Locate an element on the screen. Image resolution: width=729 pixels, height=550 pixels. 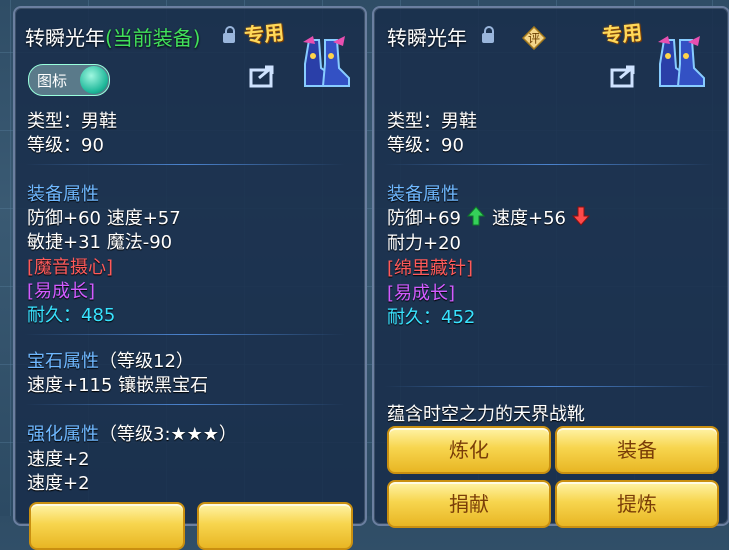
durability: 耐久：452 is located at coordinates (431, 317).